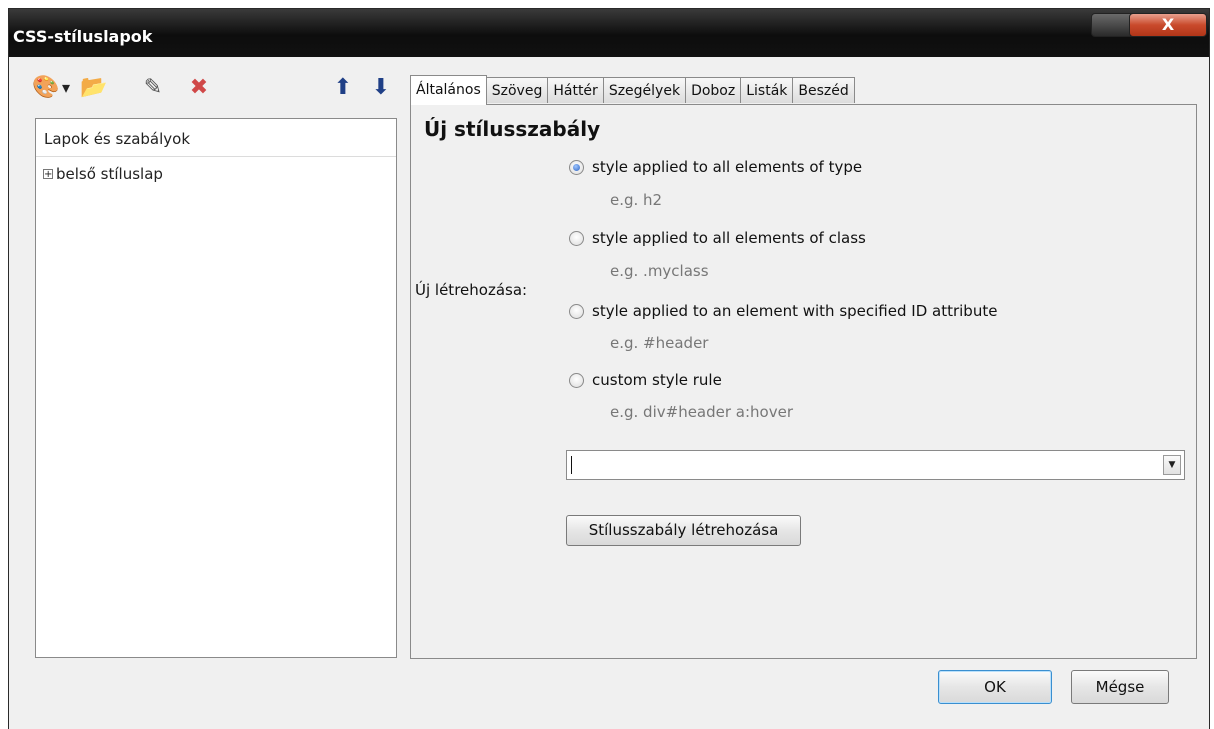 The width and height of the screenshot is (1214, 729). What do you see at coordinates (823, 90) in the screenshot?
I see `tab-speech: Beszéd` at bounding box center [823, 90].